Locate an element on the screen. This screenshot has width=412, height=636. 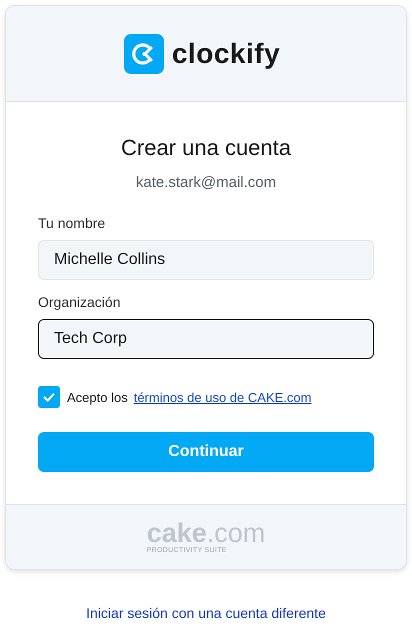
terms-link: términos de uso de CAKE.com is located at coordinates (223, 397).